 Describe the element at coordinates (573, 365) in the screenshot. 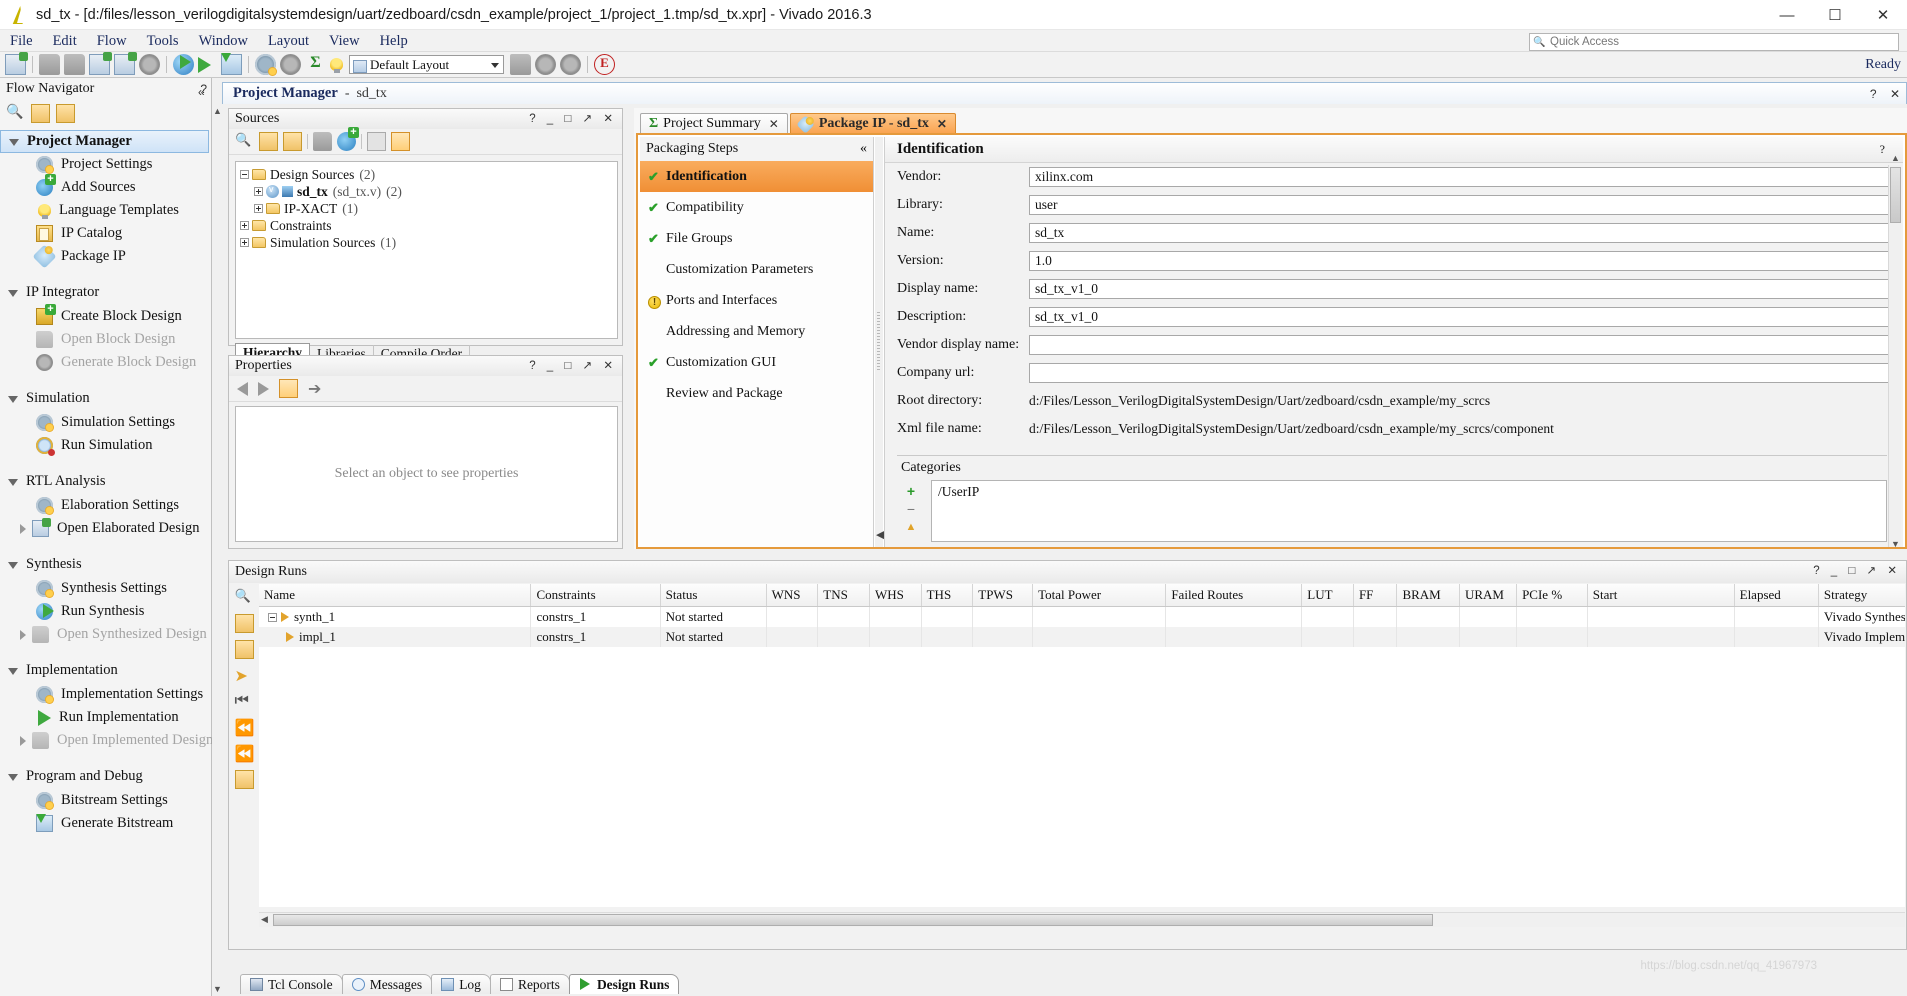

I see `properties-panel-controls: ? _ □ ↗ ✕` at that location.